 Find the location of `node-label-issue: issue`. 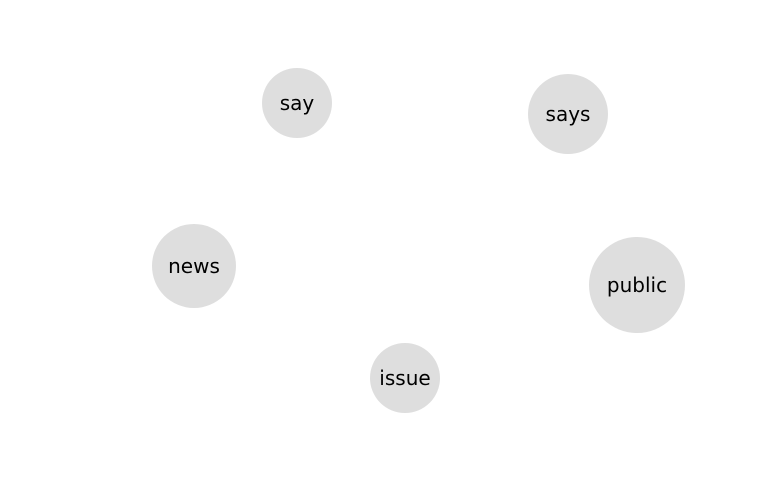

node-label-issue: issue is located at coordinates (405, 378).